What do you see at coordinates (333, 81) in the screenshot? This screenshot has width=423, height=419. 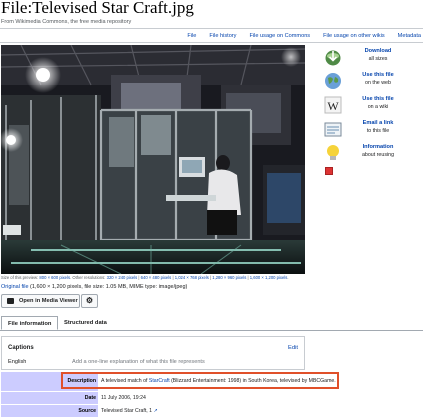 I see `globe-icon` at bounding box center [333, 81].